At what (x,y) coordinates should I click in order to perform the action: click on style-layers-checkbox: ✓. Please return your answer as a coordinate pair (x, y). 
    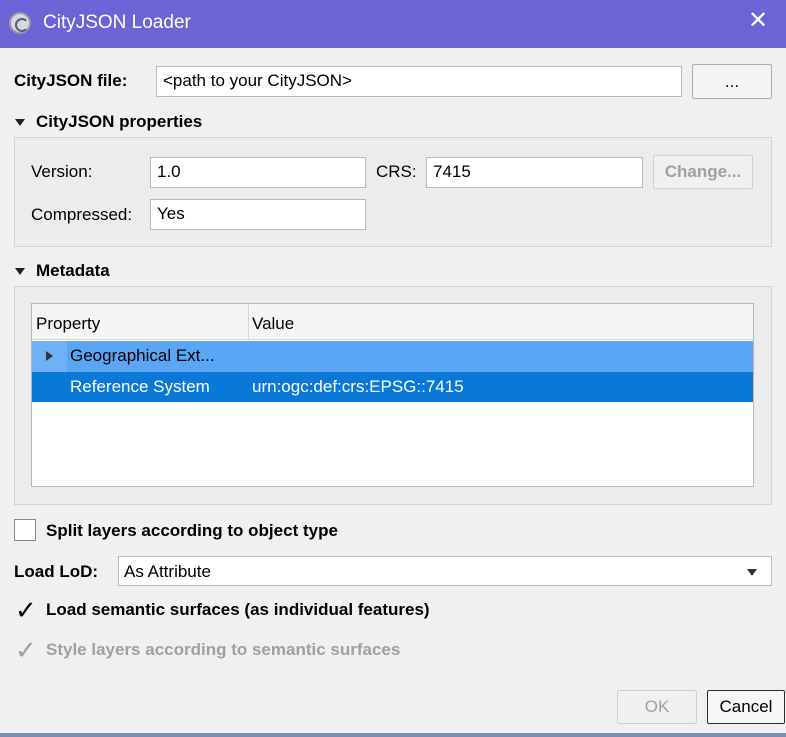
    Looking at the image, I should click on (25, 650).